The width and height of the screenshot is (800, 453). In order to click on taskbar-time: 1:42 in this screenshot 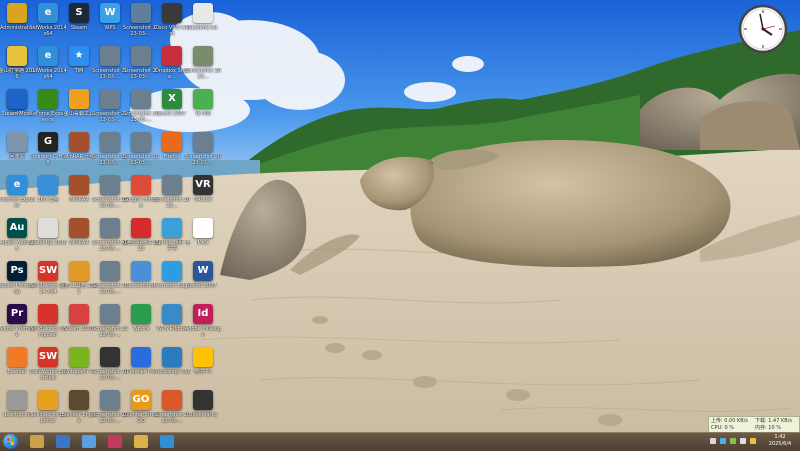, I will do `click(780, 437)`.